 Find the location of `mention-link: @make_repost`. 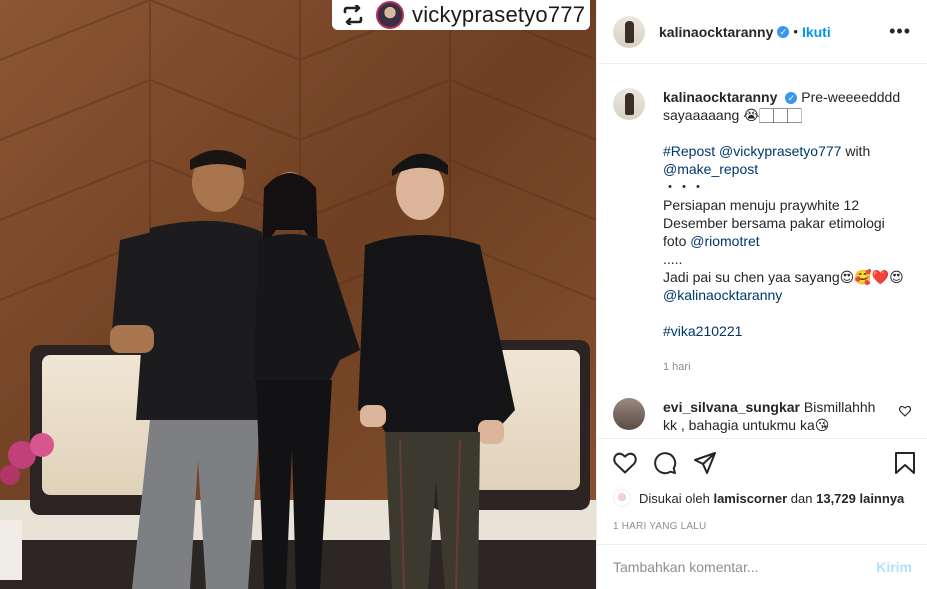

mention-link: @make_repost is located at coordinates (787, 169).